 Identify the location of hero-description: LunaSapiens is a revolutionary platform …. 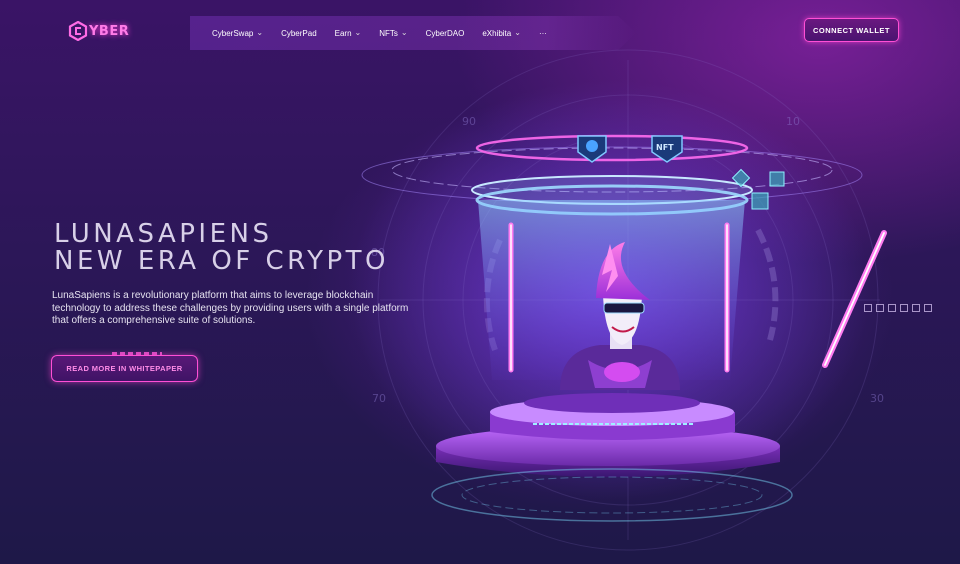
(230, 308).